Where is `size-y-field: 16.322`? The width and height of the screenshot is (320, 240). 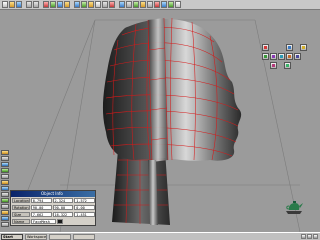
size-y-field: 16.322 is located at coordinates (63, 214).